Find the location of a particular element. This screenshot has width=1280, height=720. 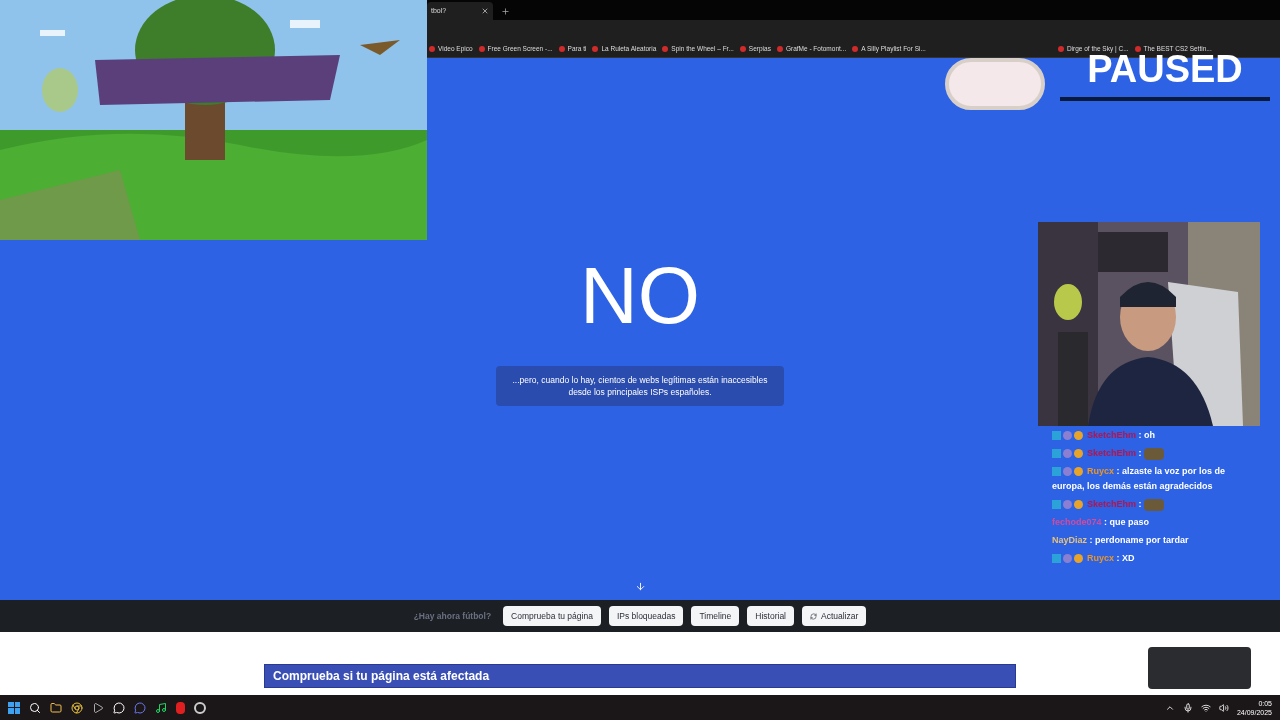

chat-message: SketchEhm : oh is located at coordinates (1140, 435).